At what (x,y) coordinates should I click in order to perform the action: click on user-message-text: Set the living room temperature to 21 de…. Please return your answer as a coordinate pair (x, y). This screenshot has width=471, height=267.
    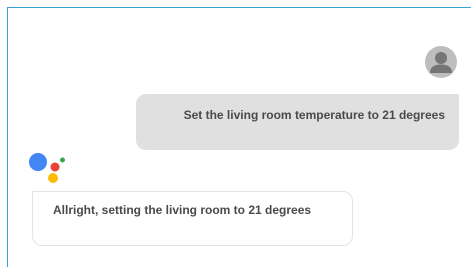
    Looking at the image, I should click on (314, 115).